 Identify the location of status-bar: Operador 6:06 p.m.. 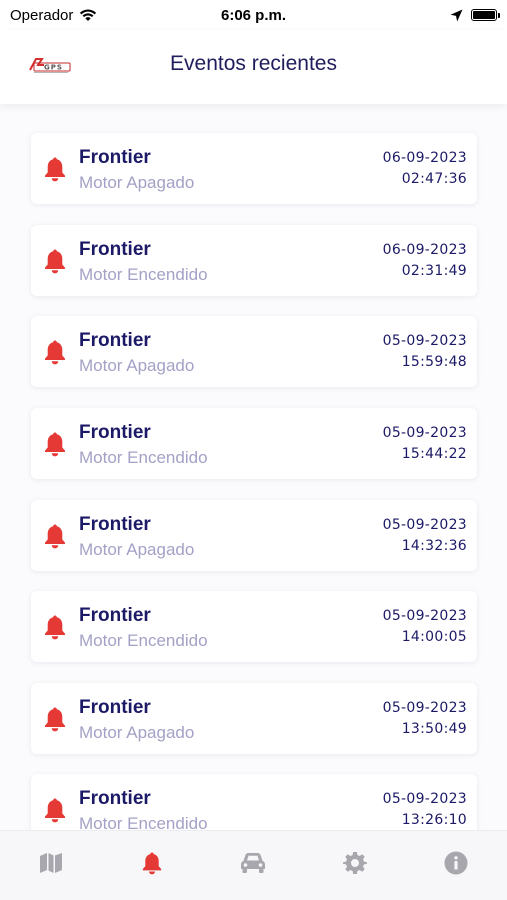
(253, 15).